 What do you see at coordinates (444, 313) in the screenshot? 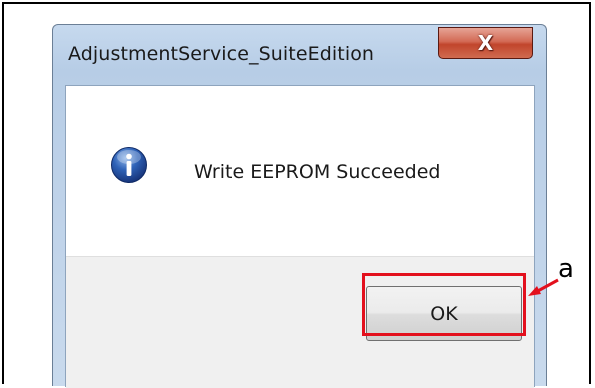
I see `ok-button: OK` at bounding box center [444, 313].